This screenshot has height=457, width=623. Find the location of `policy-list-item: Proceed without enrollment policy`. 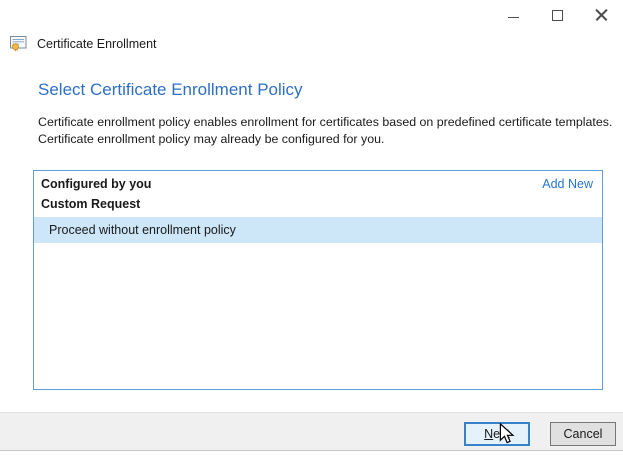

policy-list-item: Proceed without enrollment policy is located at coordinates (318, 230).